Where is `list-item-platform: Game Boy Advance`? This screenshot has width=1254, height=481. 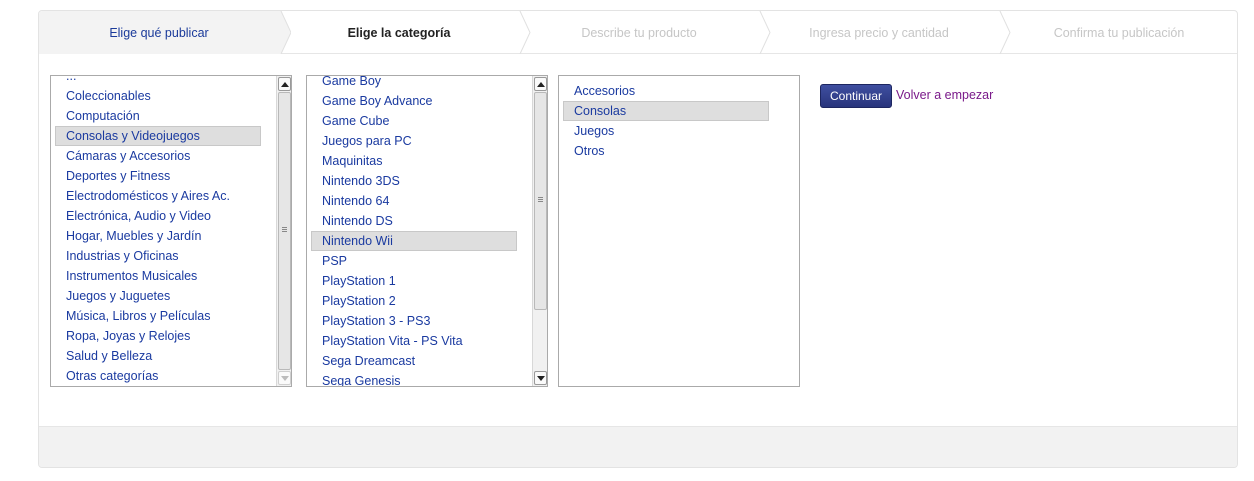
list-item-platform: Game Boy Advance is located at coordinates (418, 101).